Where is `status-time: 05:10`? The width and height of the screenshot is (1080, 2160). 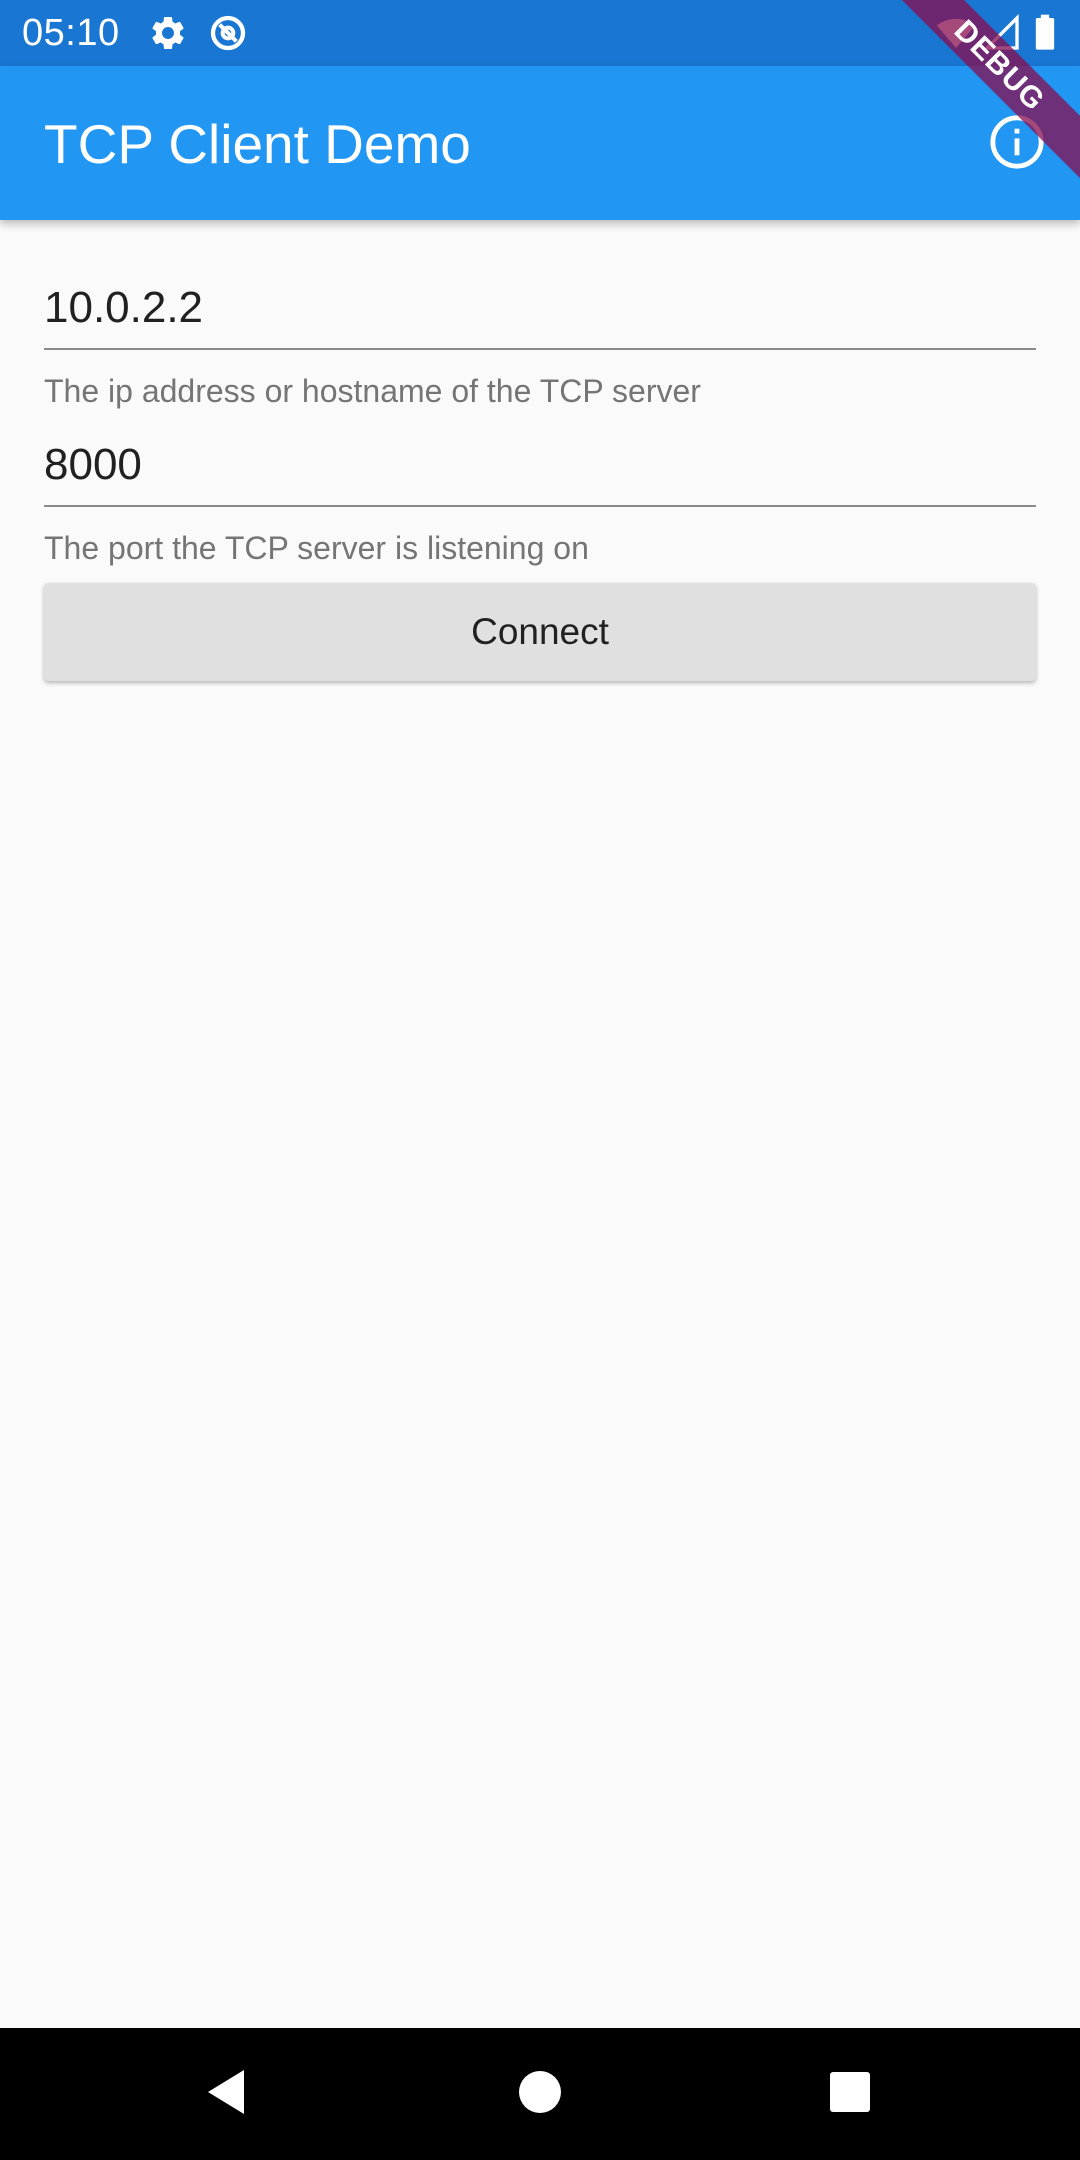 status-time: 05:10 is located at coordinates (71, 33).